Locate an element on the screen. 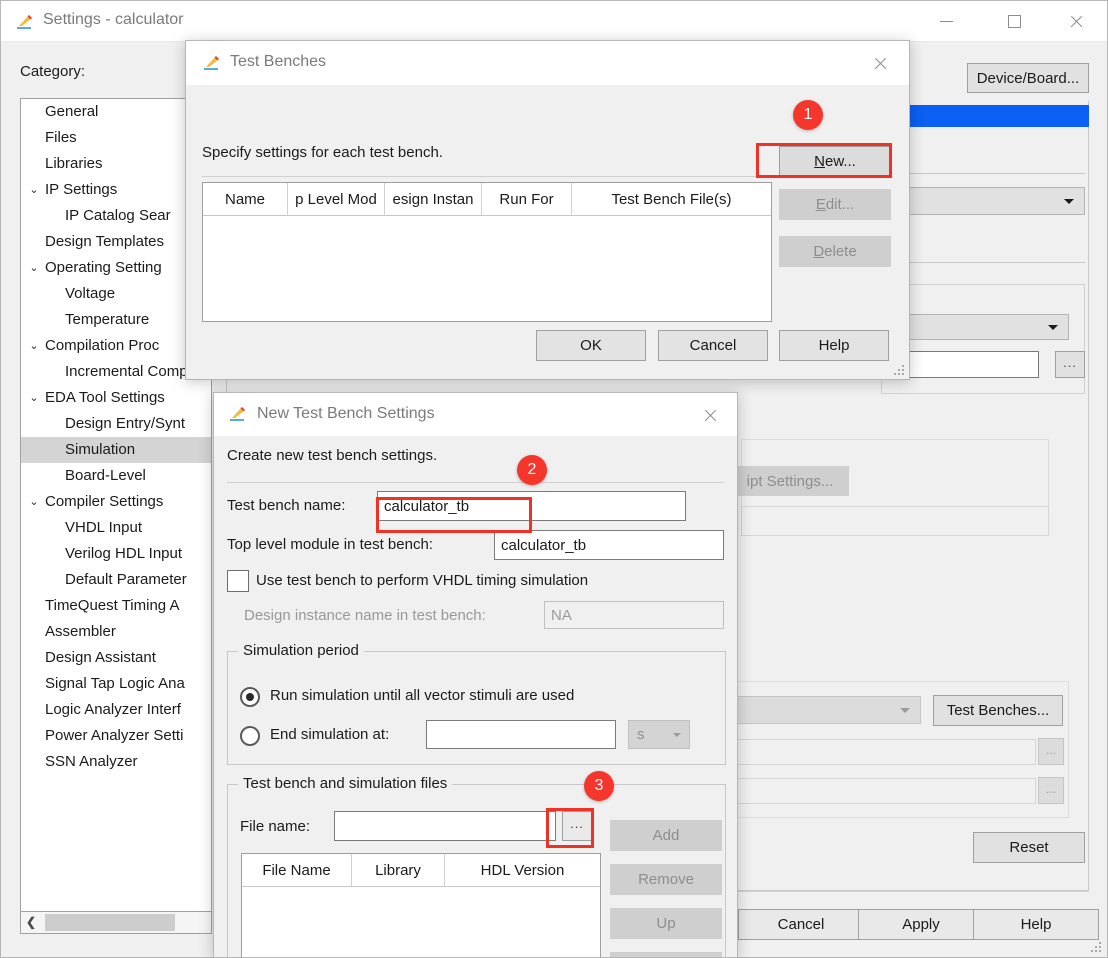 The height and width of the screenshot is (958, 1108). new-test-bench-divider is located at coordinates (475, 482).